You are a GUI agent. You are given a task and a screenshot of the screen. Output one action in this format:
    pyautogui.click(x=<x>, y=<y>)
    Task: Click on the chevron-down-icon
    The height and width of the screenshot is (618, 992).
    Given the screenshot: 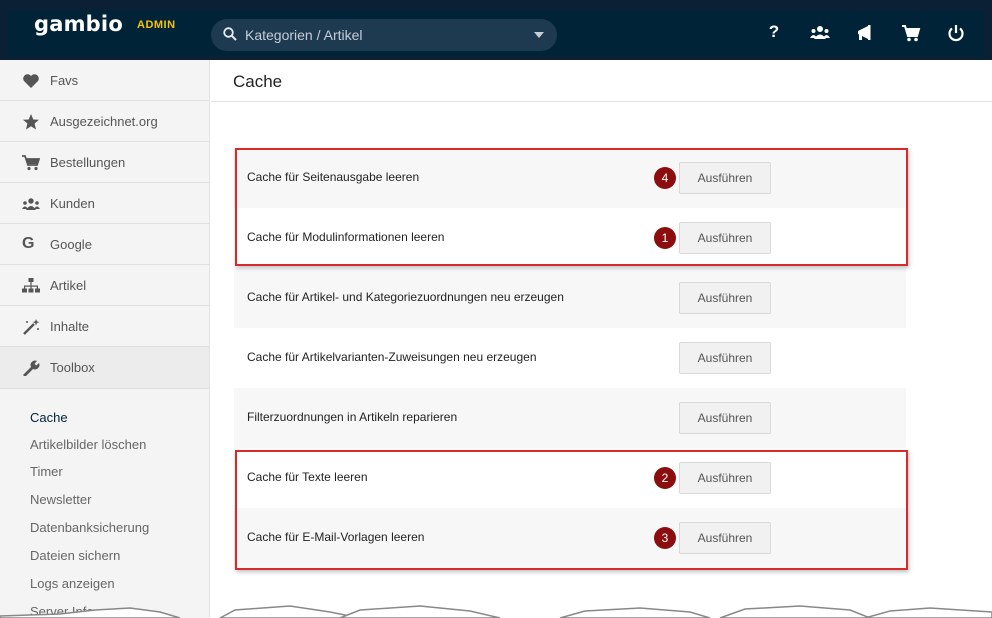 What is the action you would take?
    pyautogui.click(x=539, y=35)
    